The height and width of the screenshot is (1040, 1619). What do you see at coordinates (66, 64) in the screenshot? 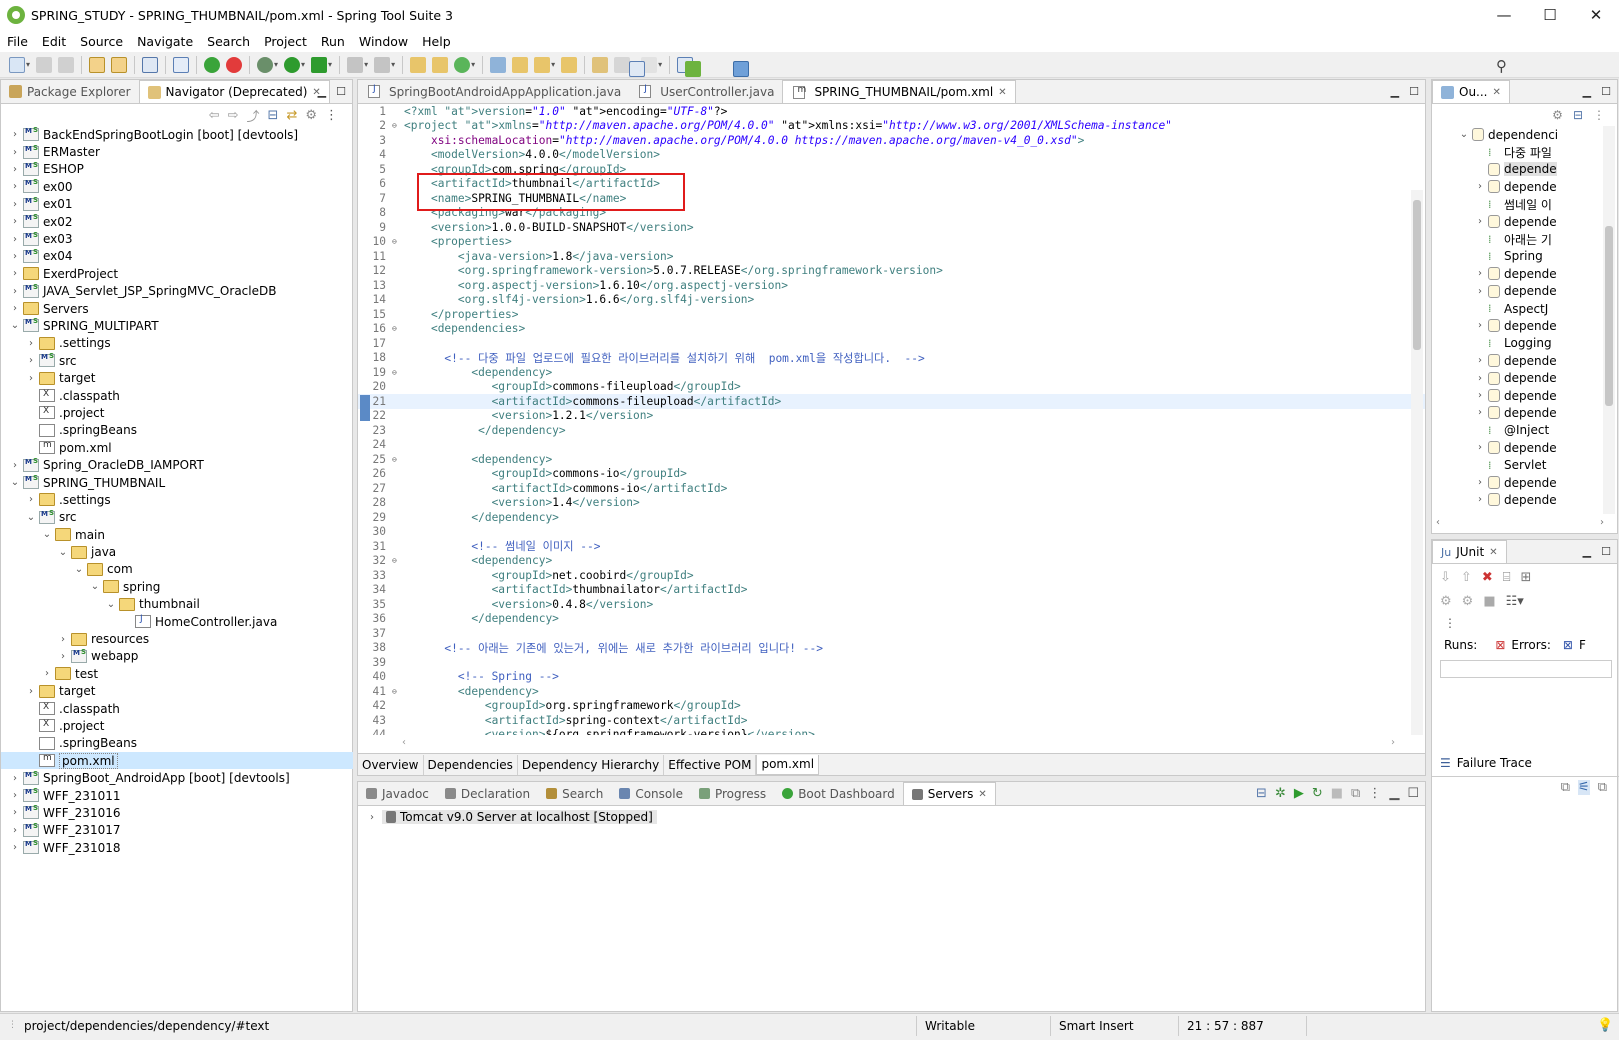
I see `save-all-icon` at bounding box center [66, 64].